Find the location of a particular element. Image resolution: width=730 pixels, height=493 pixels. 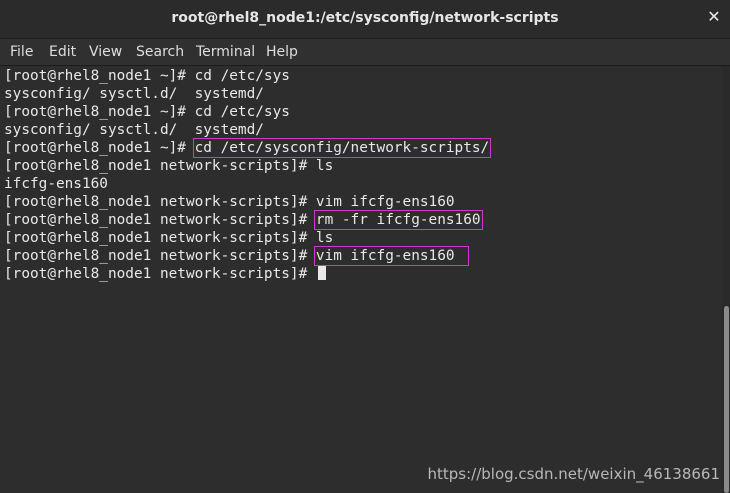

menu-terminal: Terminal is located at coordinates (225, 52).